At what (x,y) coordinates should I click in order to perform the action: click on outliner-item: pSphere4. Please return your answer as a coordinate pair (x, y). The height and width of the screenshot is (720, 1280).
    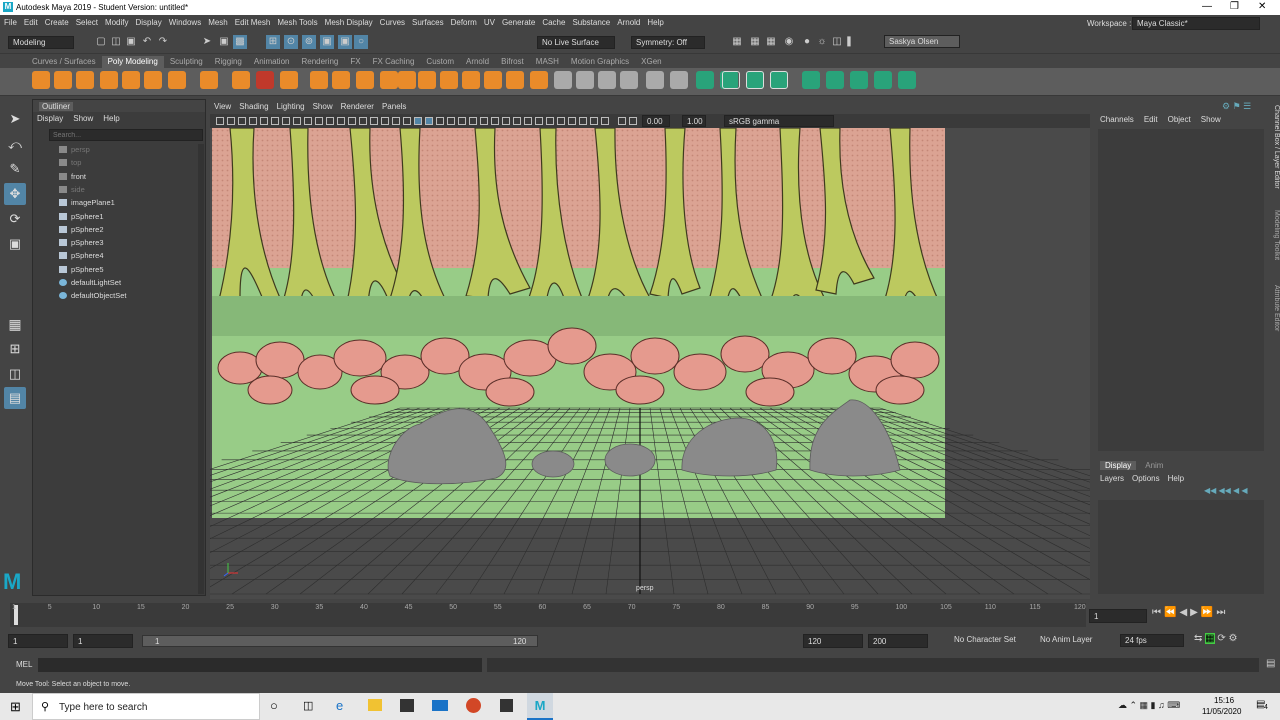
    Looking at the image, I should click on (81, 256).